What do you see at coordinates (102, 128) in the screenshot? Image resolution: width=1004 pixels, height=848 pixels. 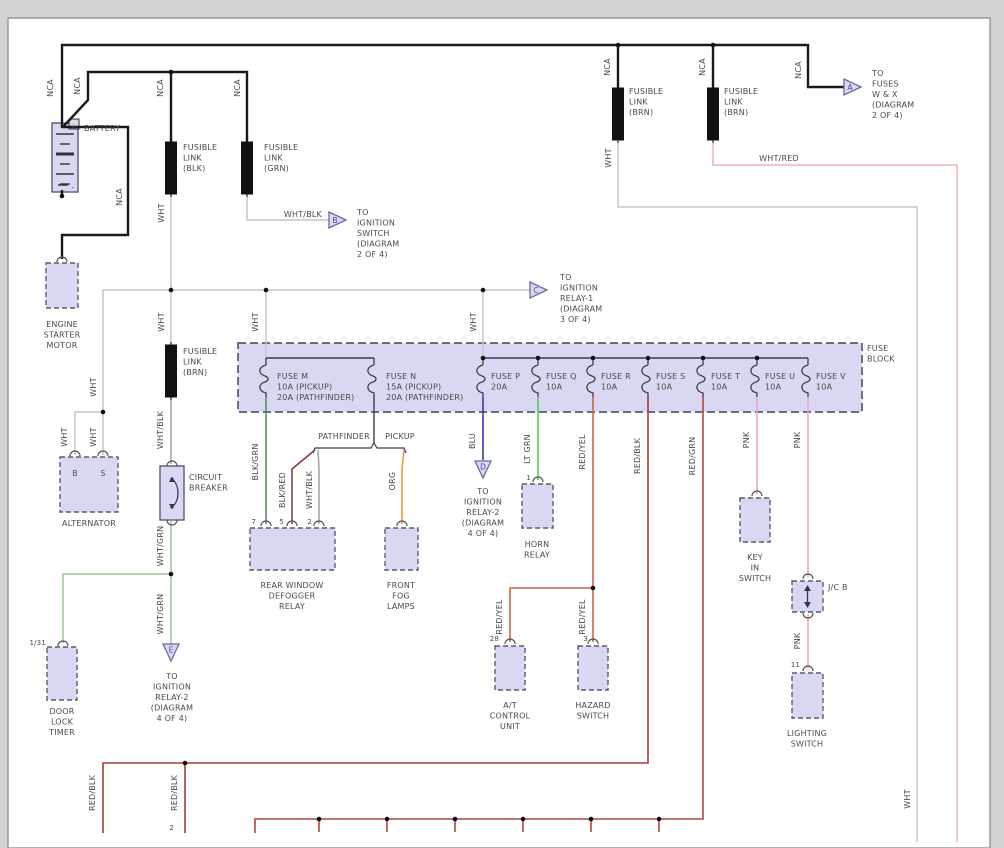 I see `label-battery: BATTERY` at bounding box center [102, 128].